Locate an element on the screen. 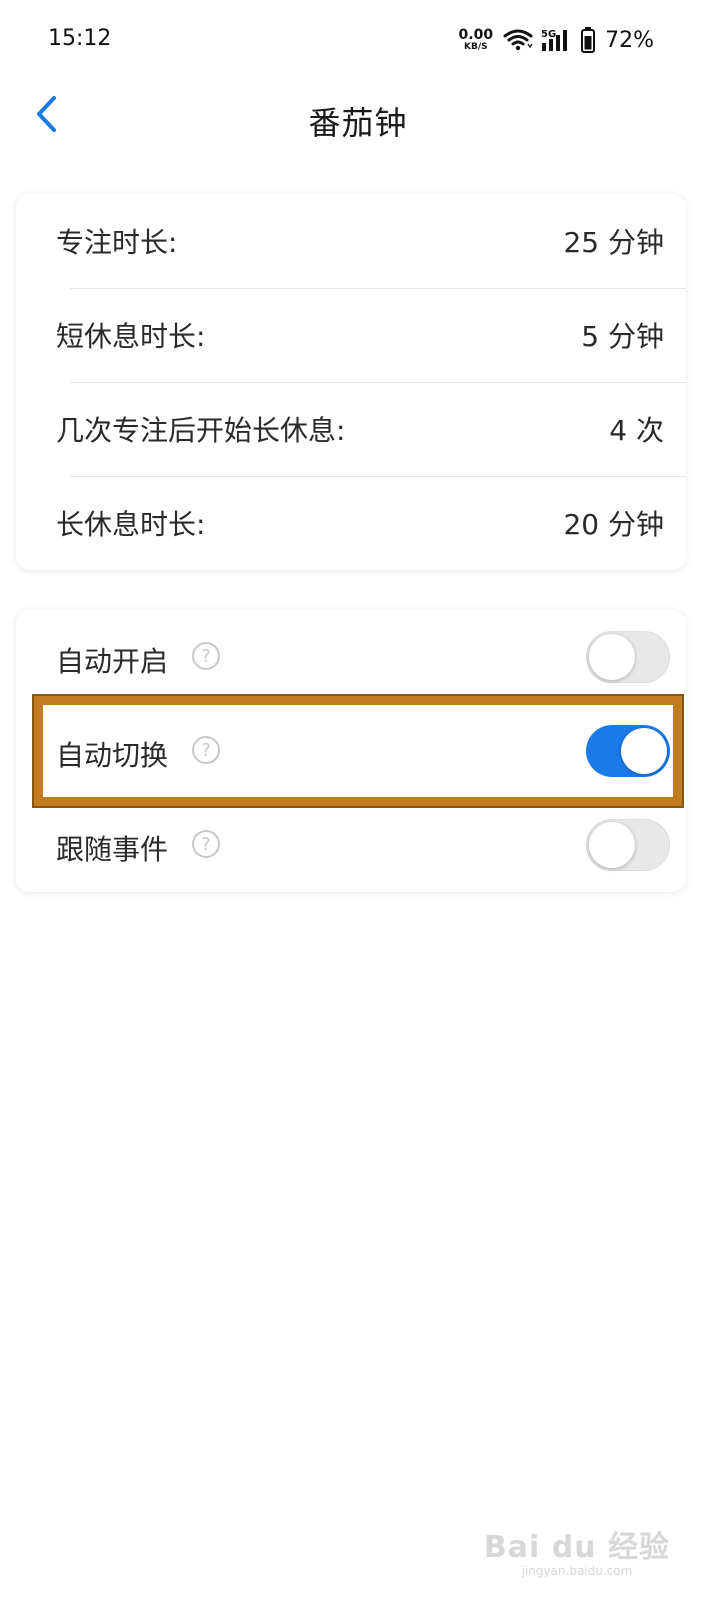  net-speed-unit: KB/S is located at coordinates (476, 47).